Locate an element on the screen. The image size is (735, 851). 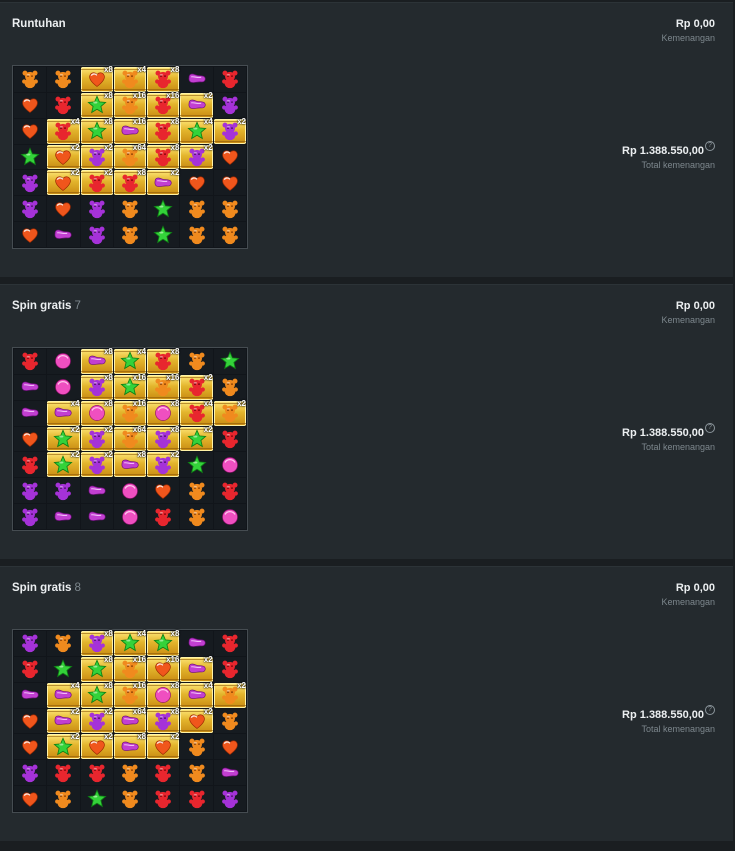
purple-sausage-candy-icon is located at coordinates (230, 772).